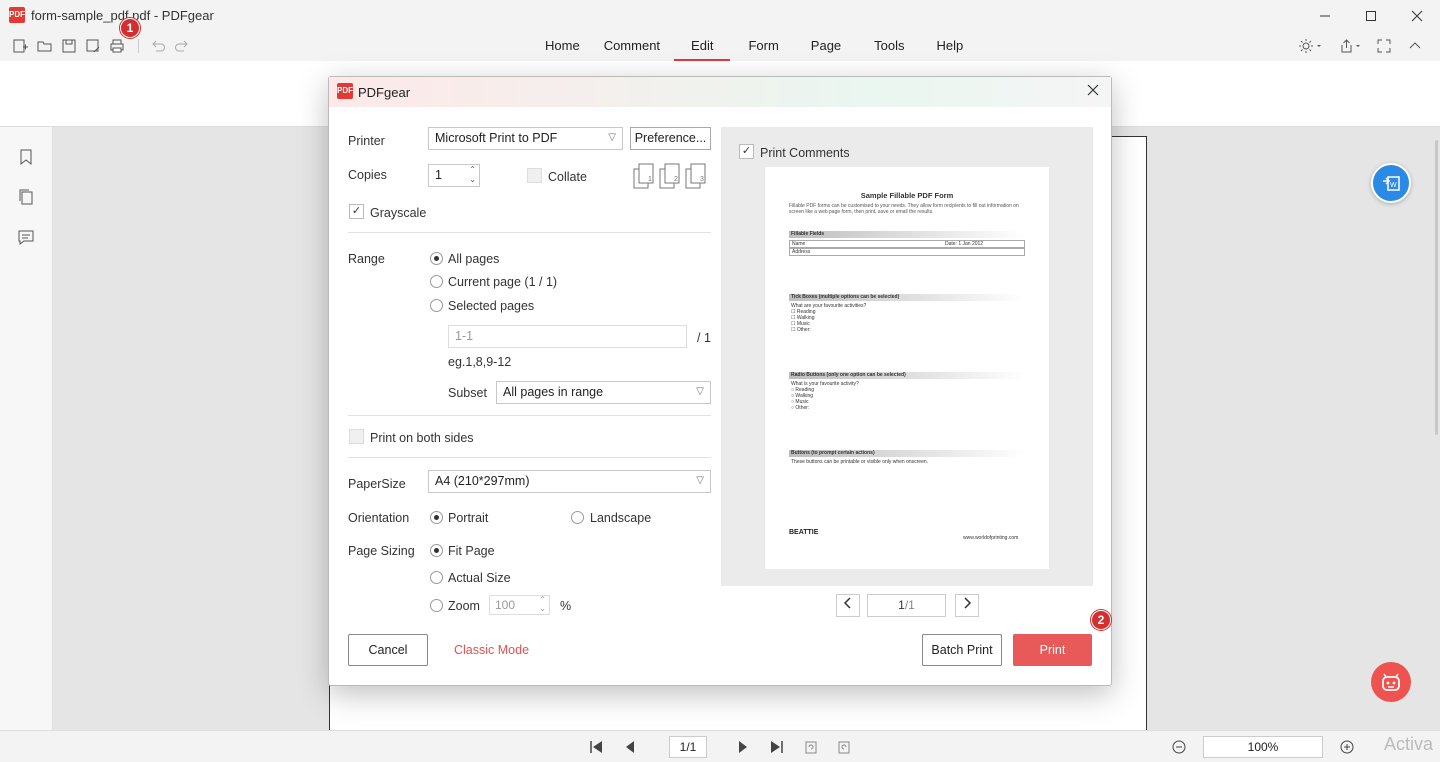 The width and height of the screenshot is (1440, 762). I want to click on print-button: Print, so click(1052, 650).